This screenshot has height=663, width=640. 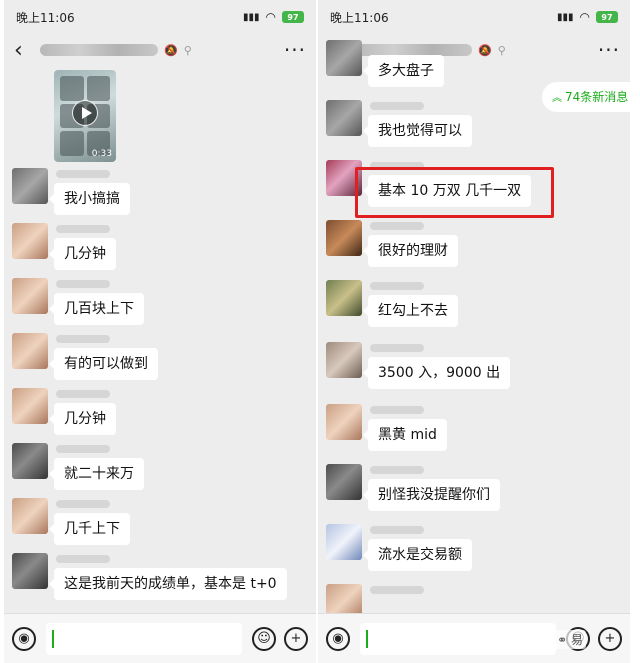 I want to click on list-item: 别怪我没提醒你们, so click(x=474, y=489).